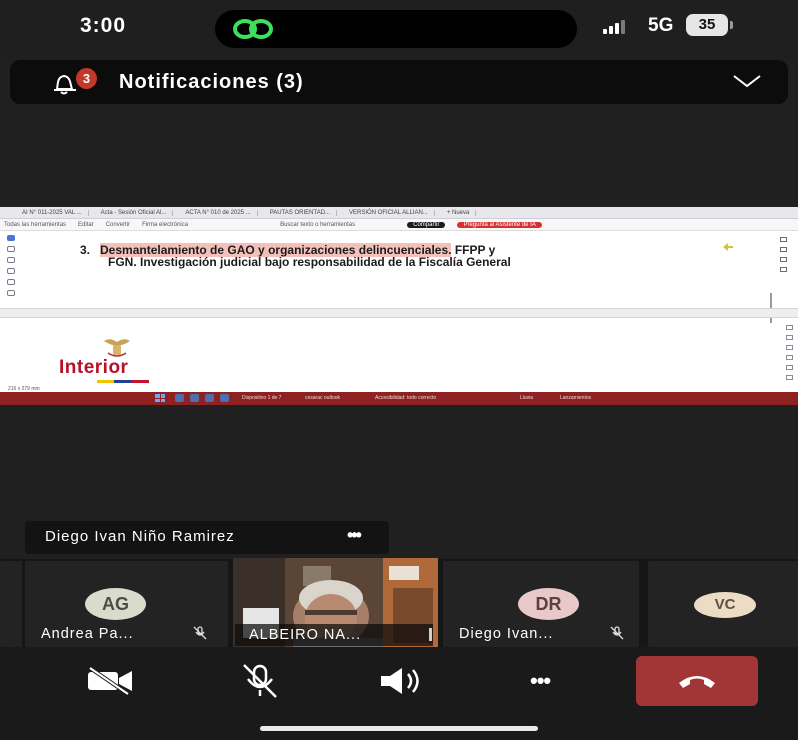 This screenshot has width=798, height=740. I want to click on link-icon, so click(253, 29).